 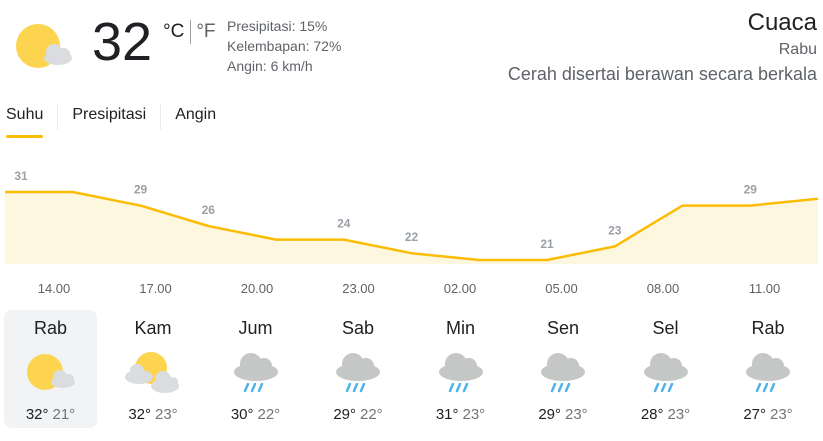 I want to click on day-name: Jum, so click(x=255, y=328).